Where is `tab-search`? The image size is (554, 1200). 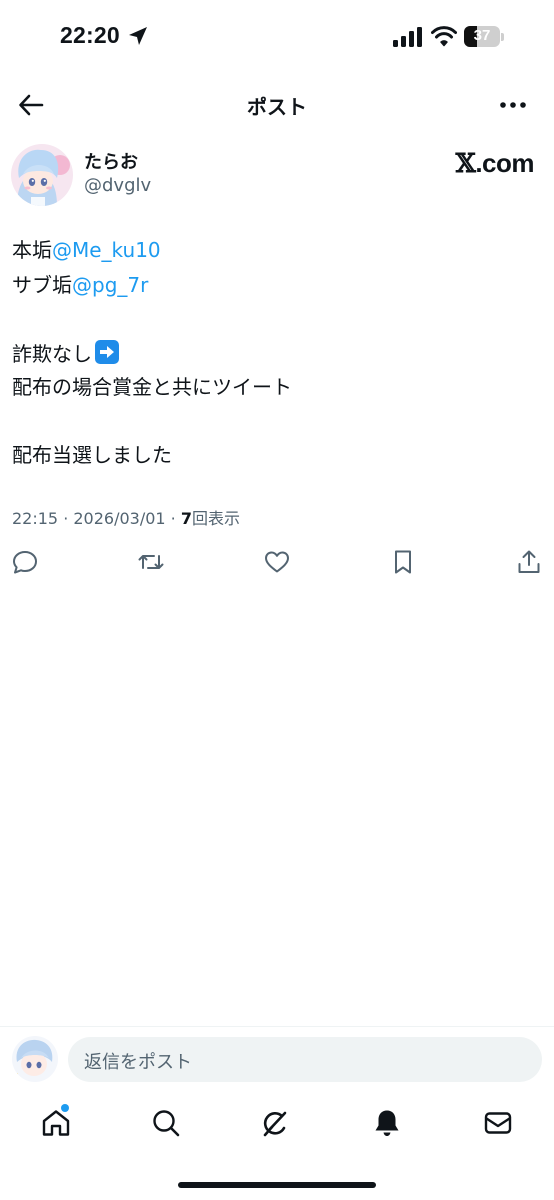
tab-search is located at coordinates (166, 1123).